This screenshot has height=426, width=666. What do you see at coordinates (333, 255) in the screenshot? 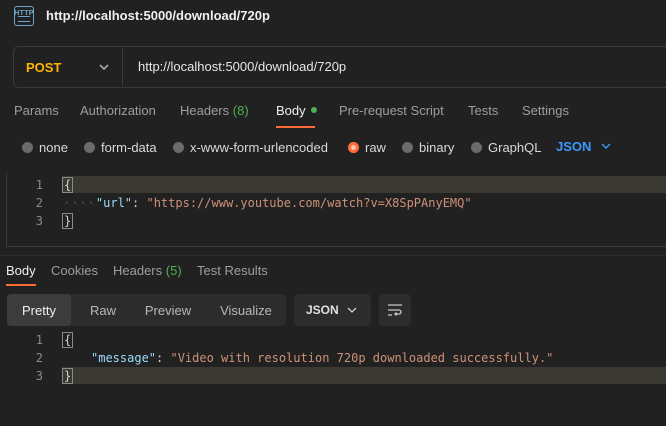
I see `pane-divider` at bounding box center [333, 255].